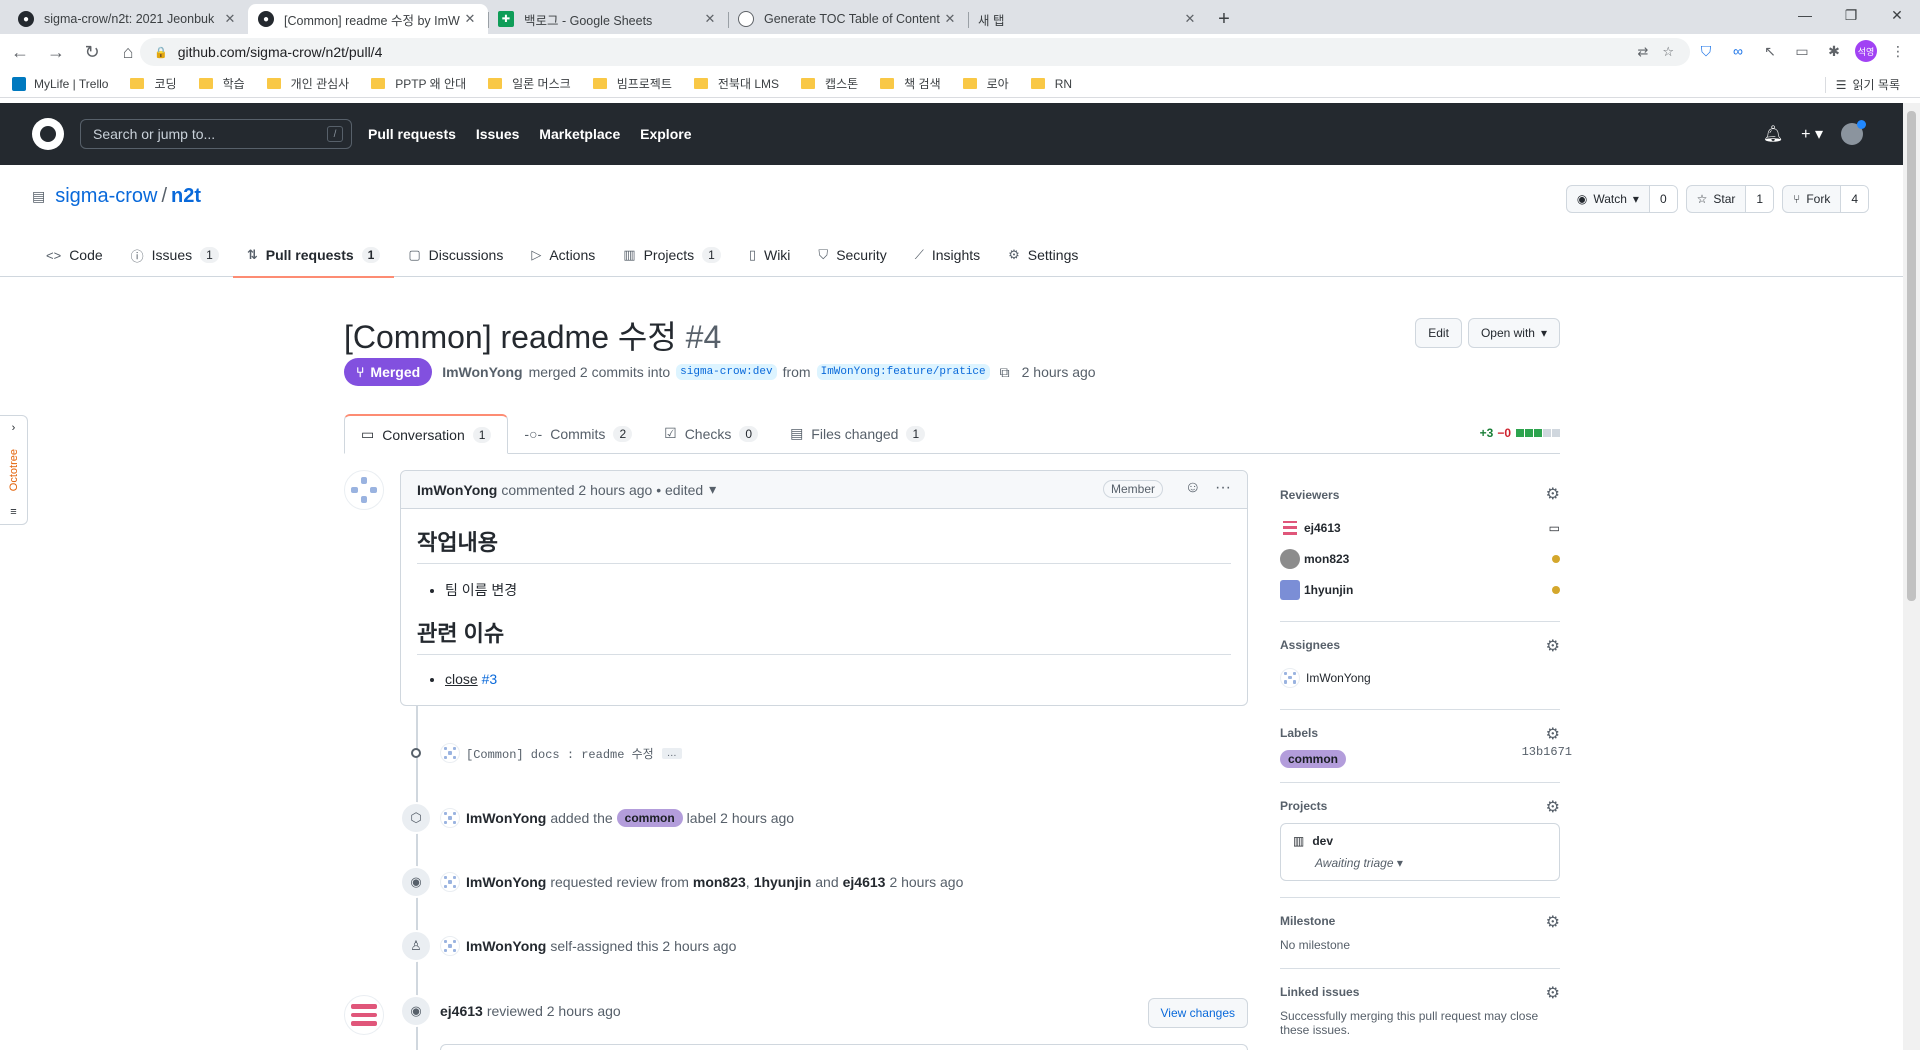 The height and width of the screenshot is (1050, 1920). Describe the element at coordinates (1420, 527) in the screenshot. I see `reviewer-row: ej4613 ▭` at that location.